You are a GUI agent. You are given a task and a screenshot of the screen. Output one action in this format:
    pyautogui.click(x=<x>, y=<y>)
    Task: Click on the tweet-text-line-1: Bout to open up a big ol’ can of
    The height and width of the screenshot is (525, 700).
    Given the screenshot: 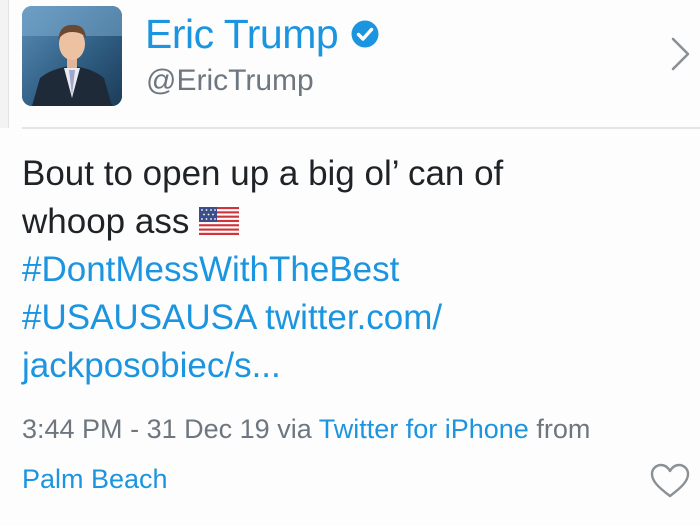 What is the action you would take?
    pyautogui.click(x=263, y=173)
    